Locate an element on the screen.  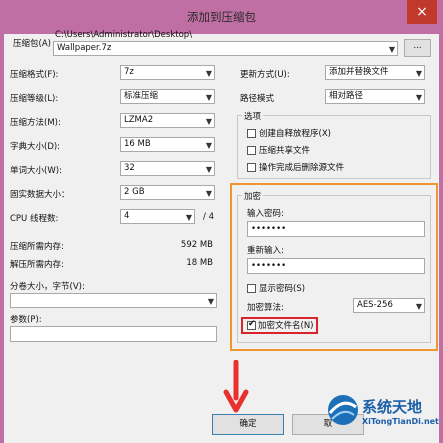
red-arrow-icon is located at coordinates (236, 386).